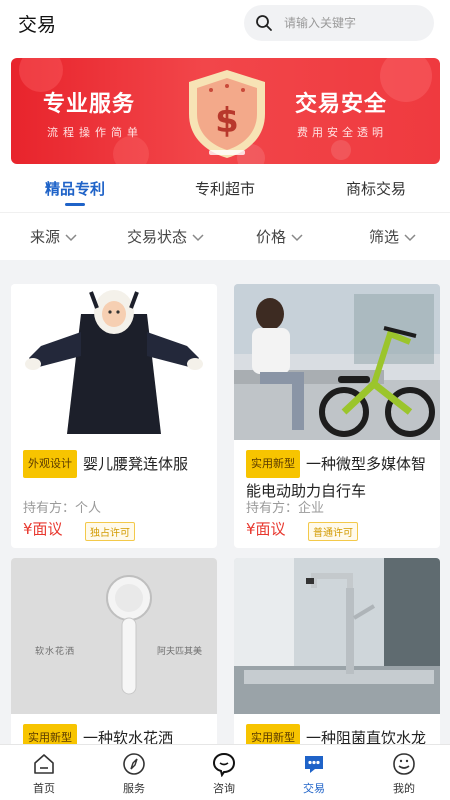 The image size is (450, 800). I want to click on filter-source: 来源, so click(54, 236).